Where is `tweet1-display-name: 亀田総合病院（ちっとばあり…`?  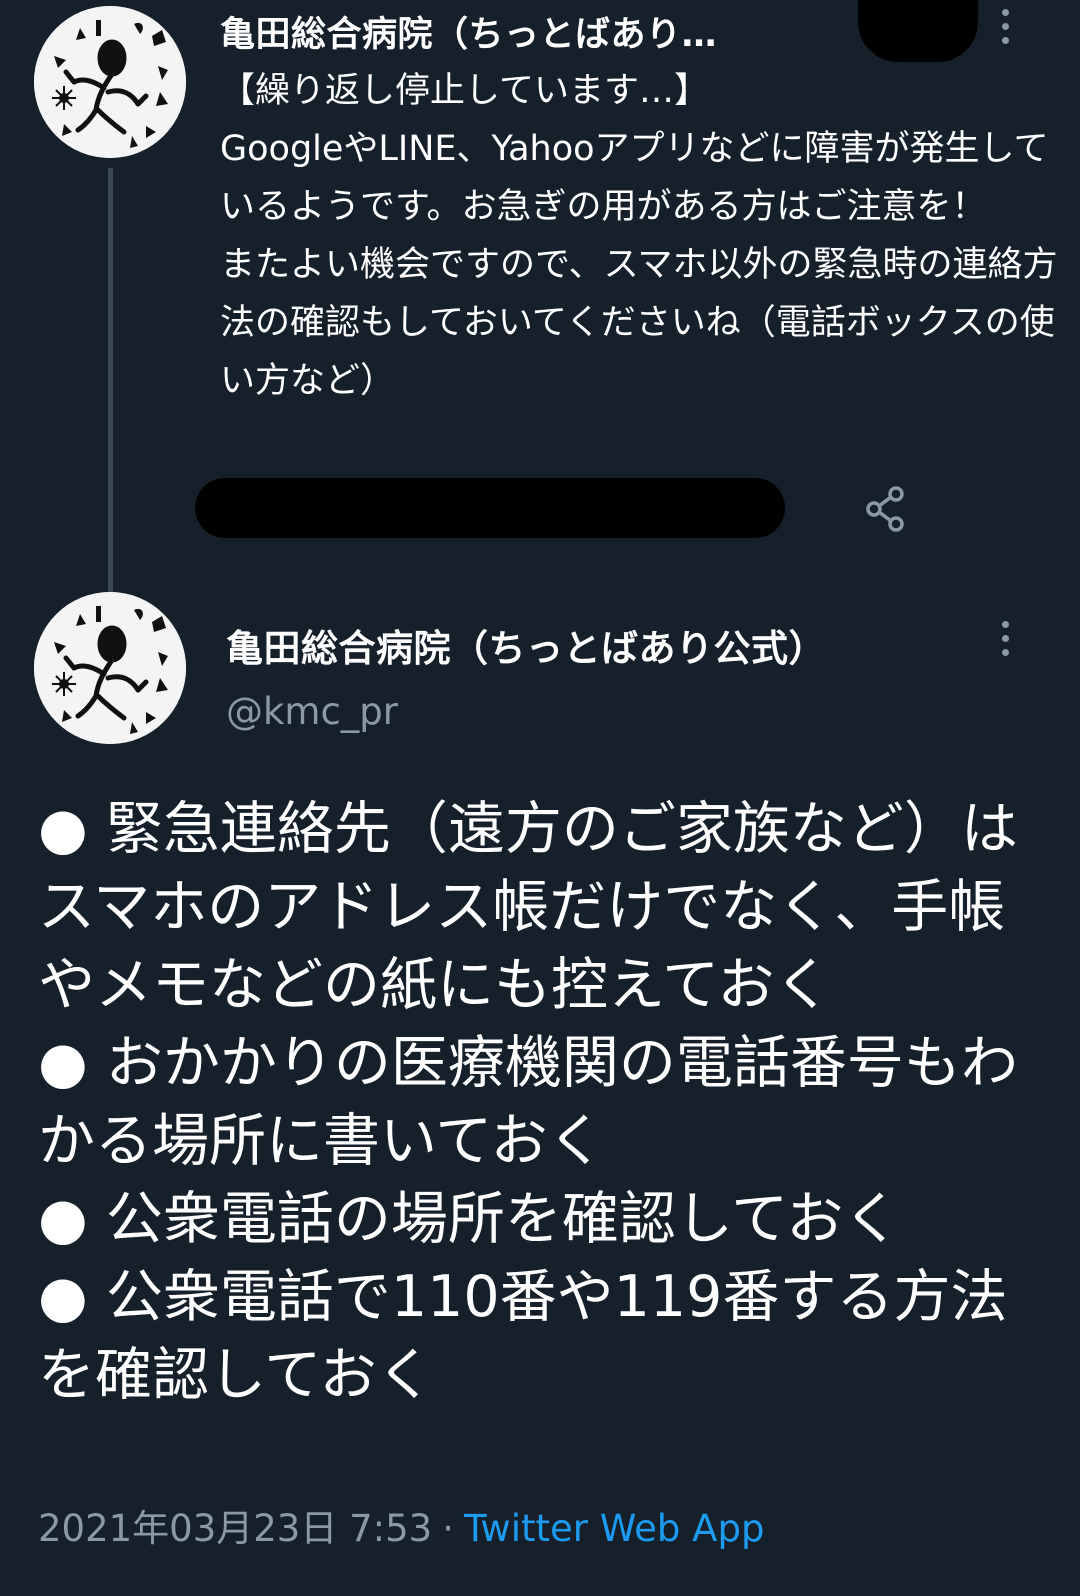
tweet1-display-name: 亀田総合病院（ちっとばあり… is located at coordinates (468, 31).